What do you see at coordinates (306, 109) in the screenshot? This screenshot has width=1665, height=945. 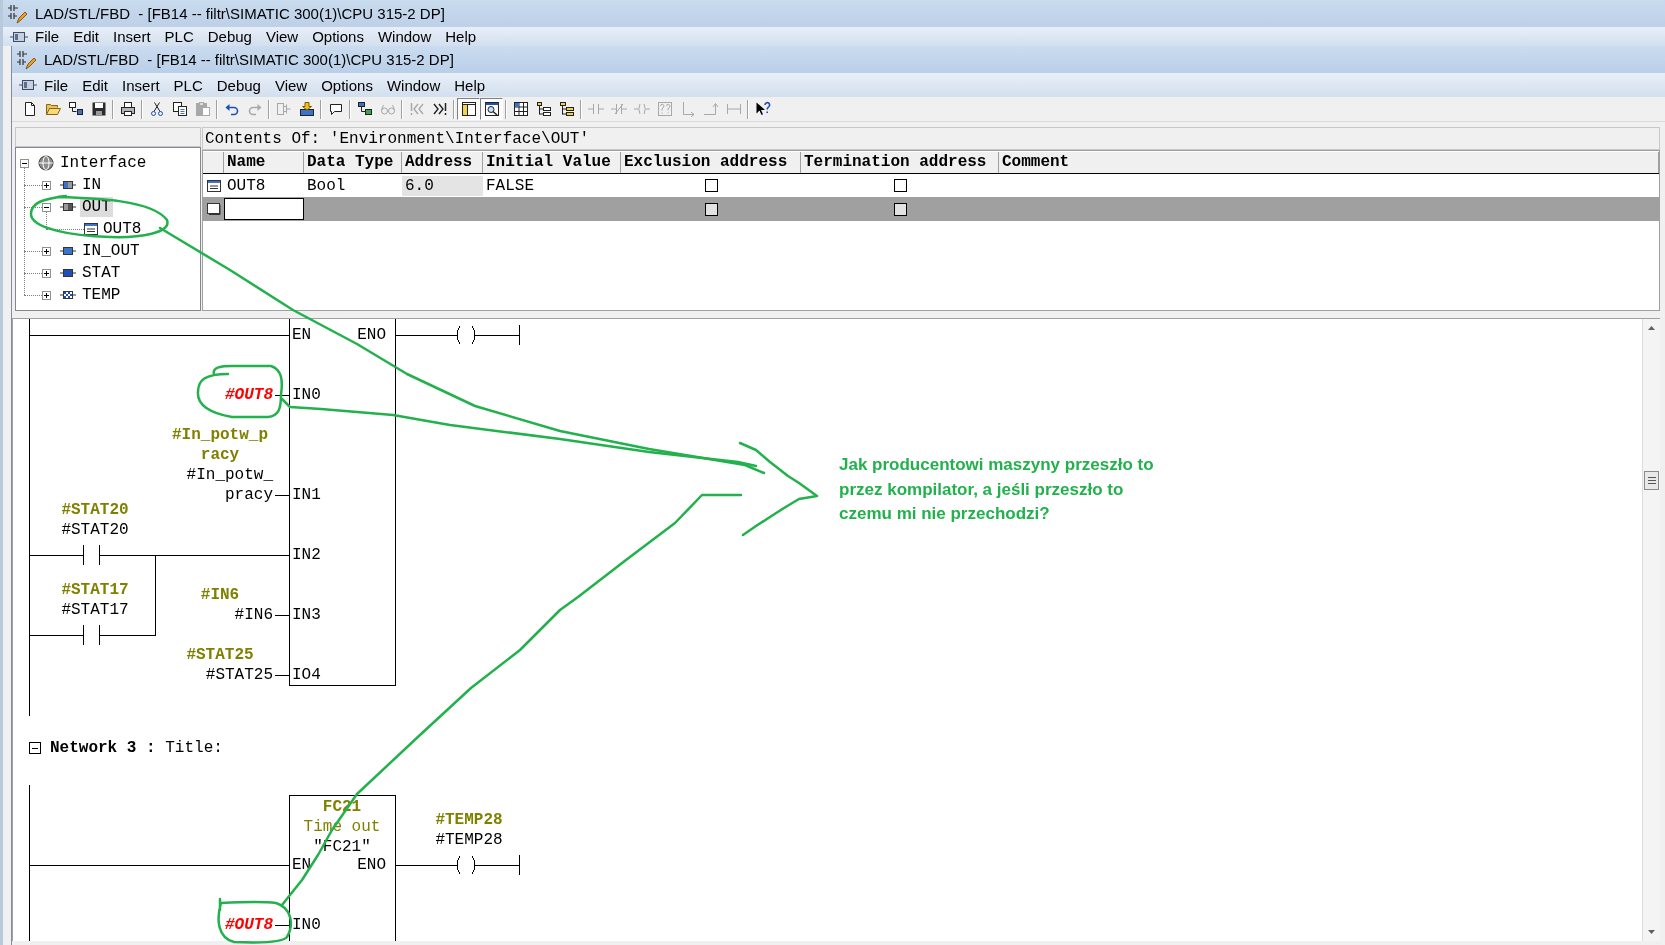 I see `download-icon` at bounding box center [306, 109].